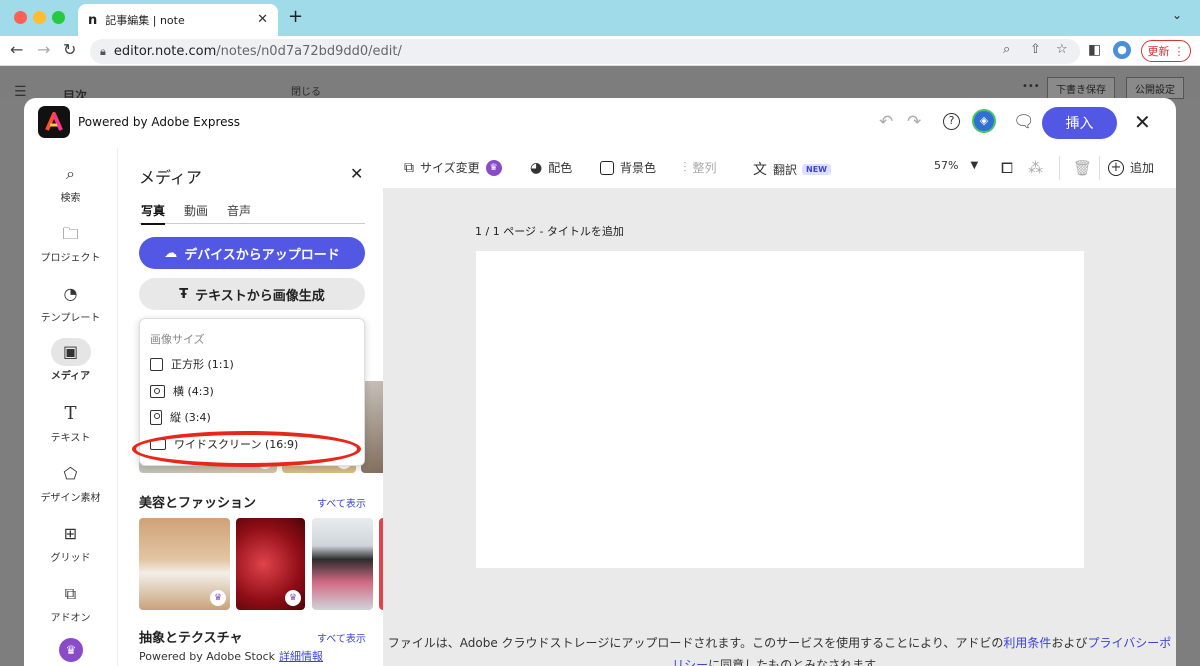 This screenshot has height=666, width=1200. What do you see at coordinates (70, 422) in the screenshot?
I see `rail-item-text: T テキスト` at bounding box center [70, 422].